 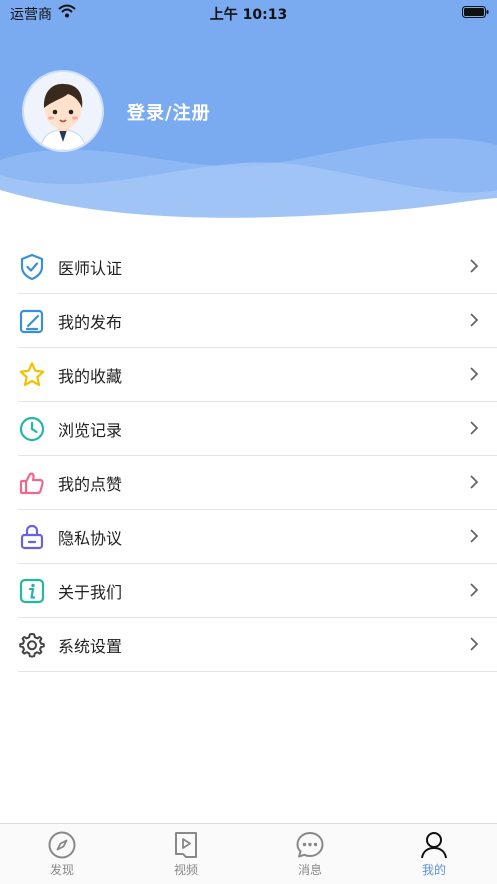 What do you see at coordinates (90, 538) in the screenshot?
I see `menu-item-label: 隐私协议` at bounding box center [90, 538].